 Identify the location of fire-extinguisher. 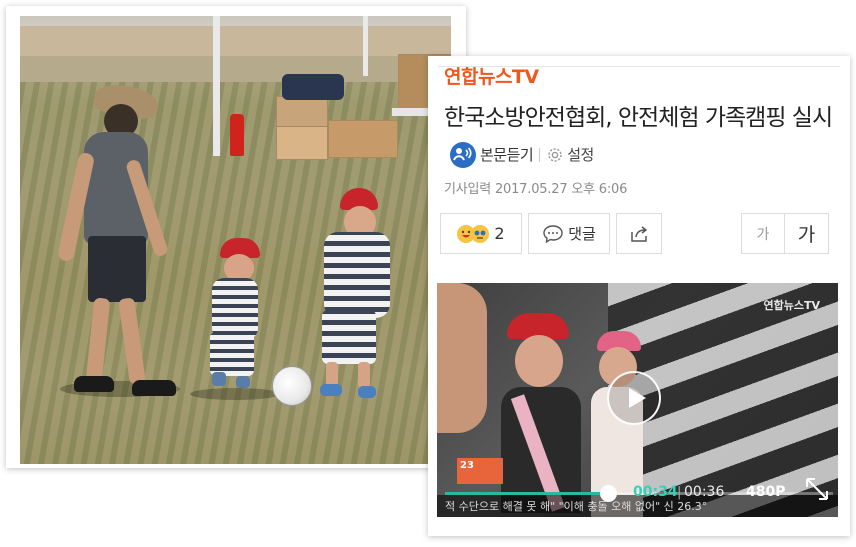
(237, 135).